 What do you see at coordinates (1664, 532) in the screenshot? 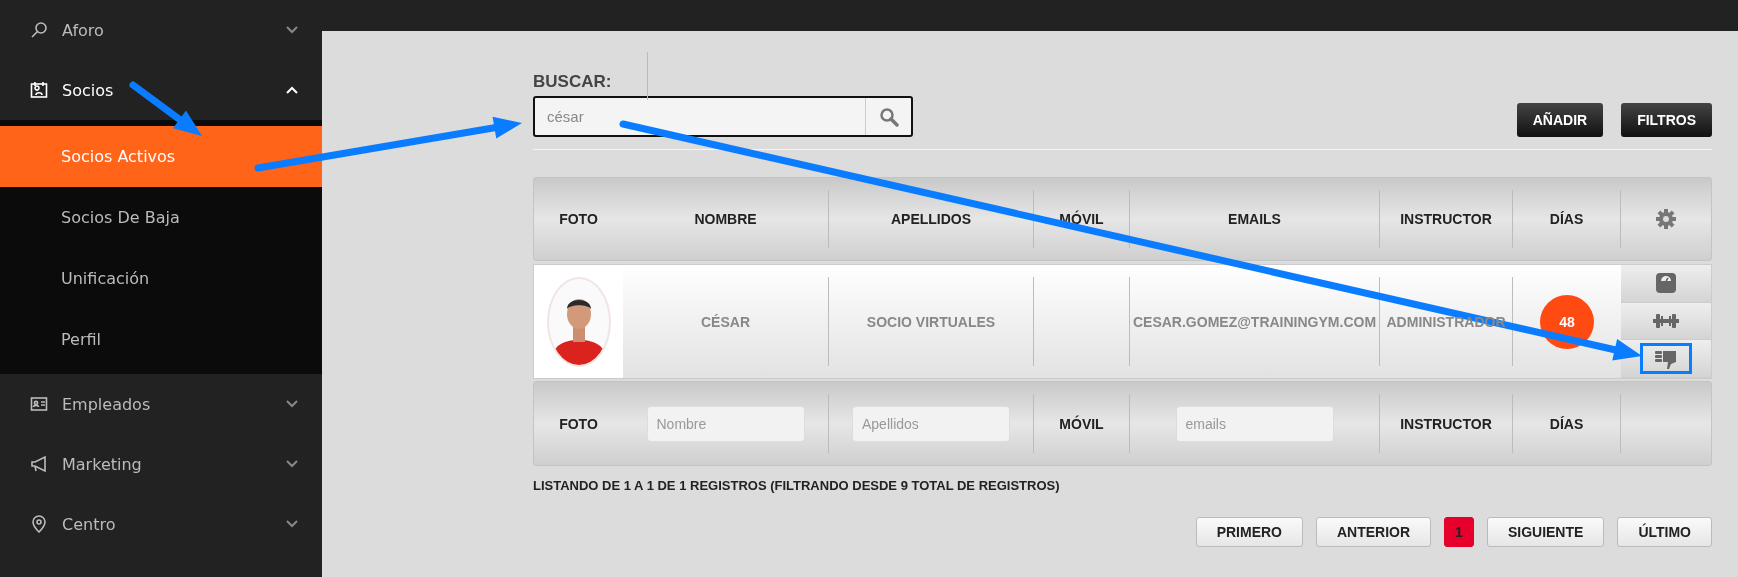
I see `pagination-button: ÚLTIMO` at bounding box center [1664, 532].